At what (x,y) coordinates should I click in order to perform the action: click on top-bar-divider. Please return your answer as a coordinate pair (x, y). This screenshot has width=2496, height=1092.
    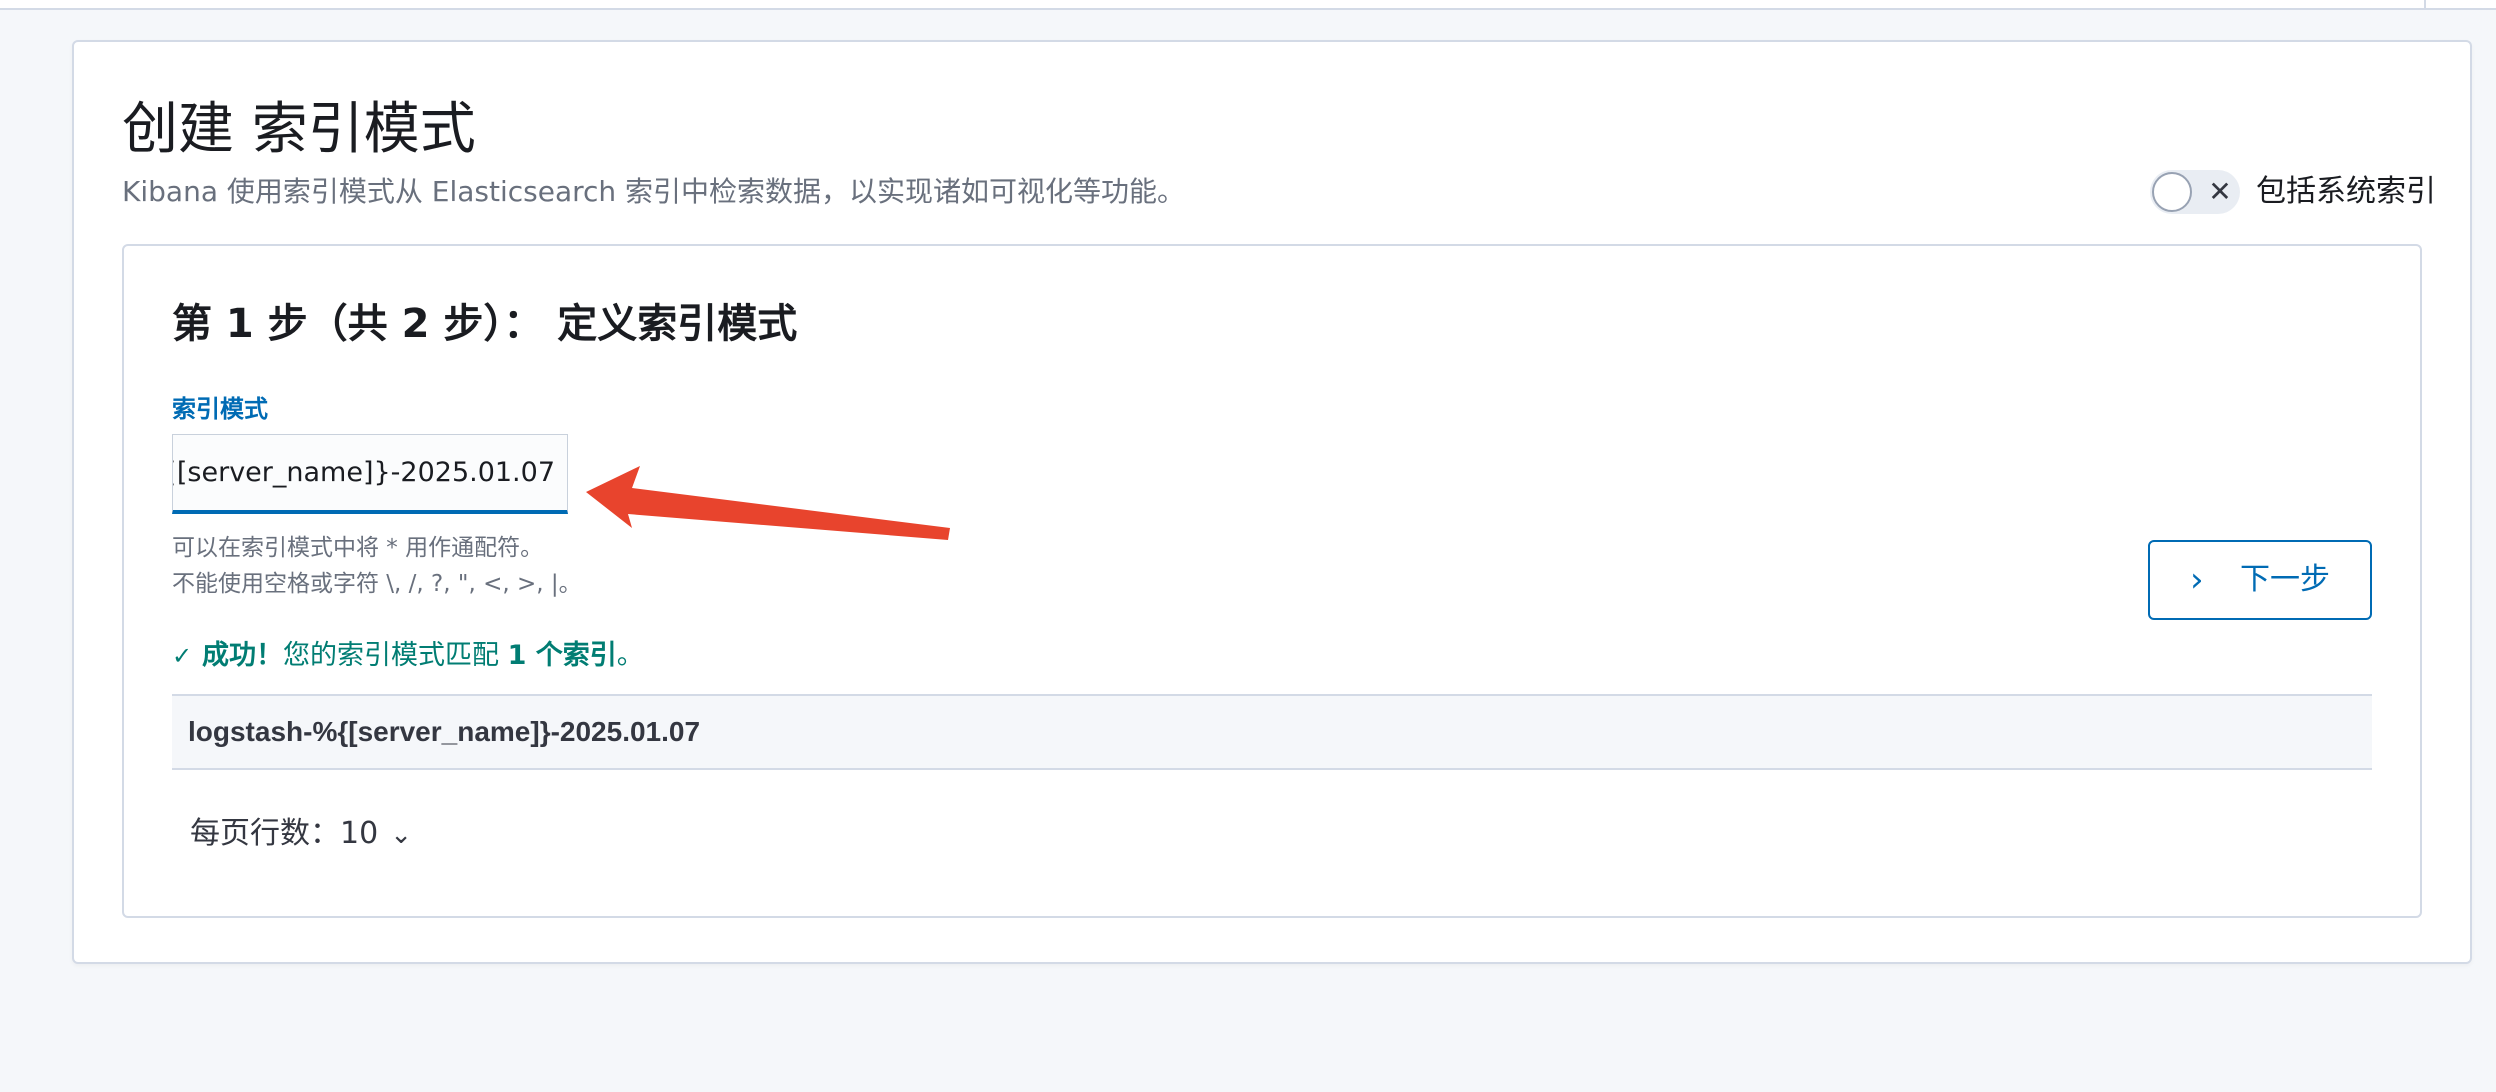
    Looking at the image, I should click on (2425, 4).